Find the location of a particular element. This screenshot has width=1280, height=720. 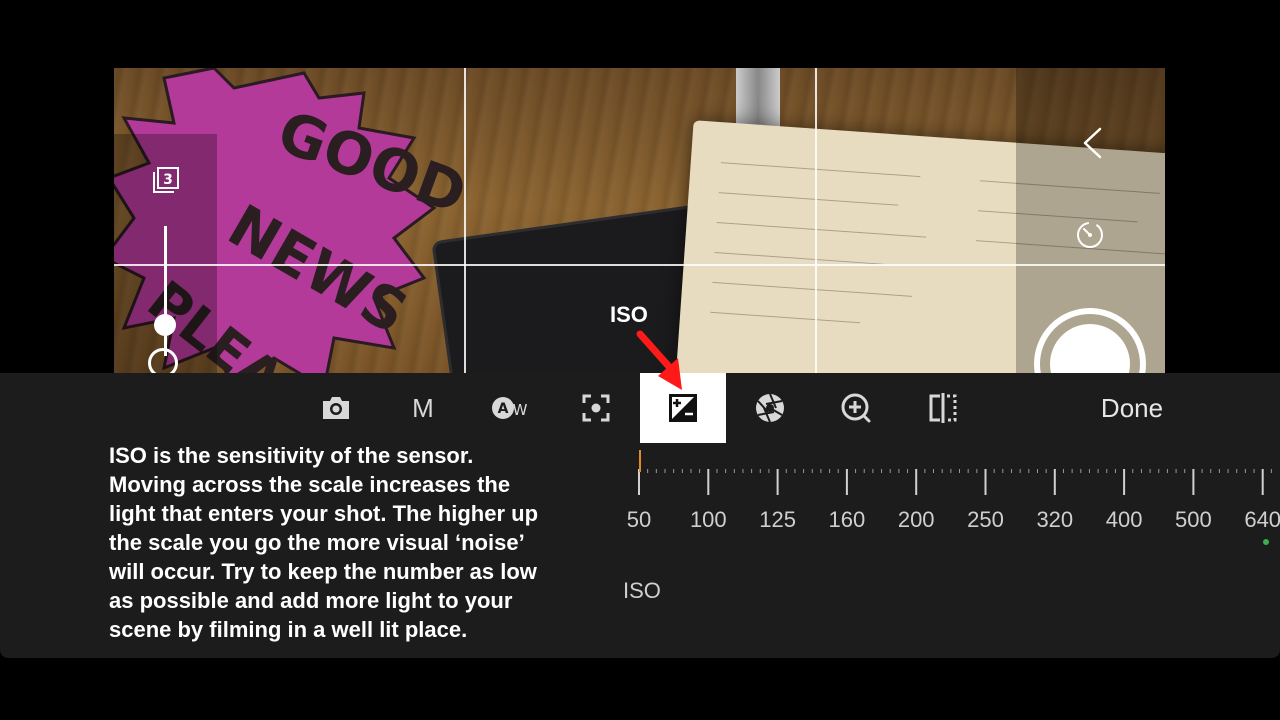

timer-icon is located at coordinates (1090, 235).